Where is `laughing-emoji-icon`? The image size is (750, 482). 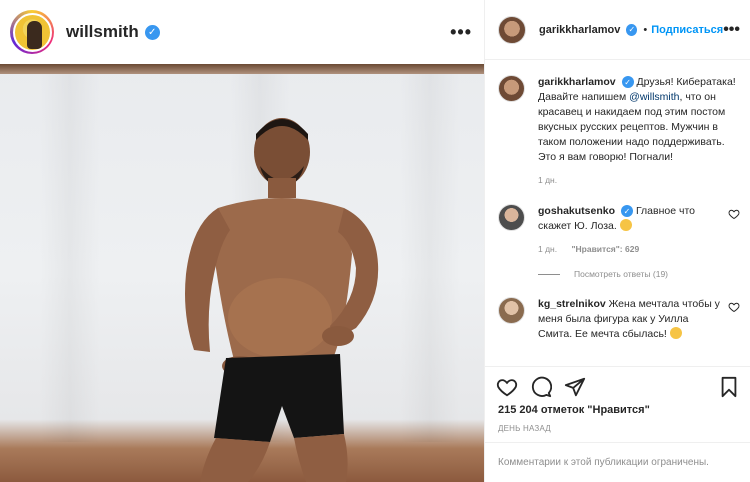 laughing-emoji-icon is located at coordinates (675, 333).